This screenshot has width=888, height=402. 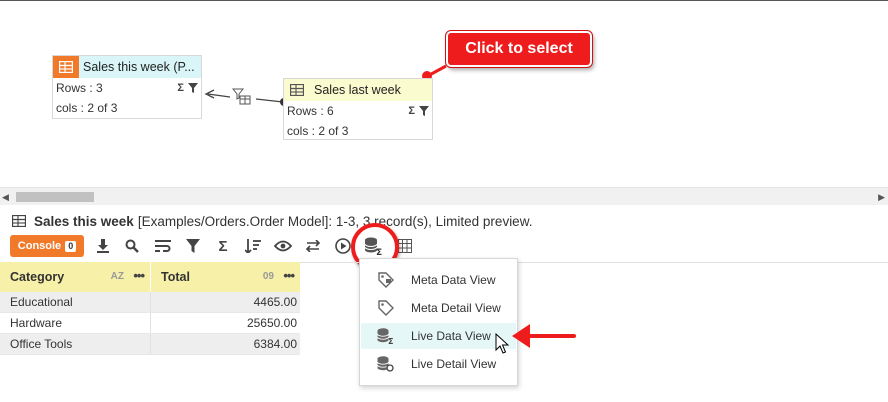 I want to click on scroll-right-icon: ▶, so click(x=881, y=197).